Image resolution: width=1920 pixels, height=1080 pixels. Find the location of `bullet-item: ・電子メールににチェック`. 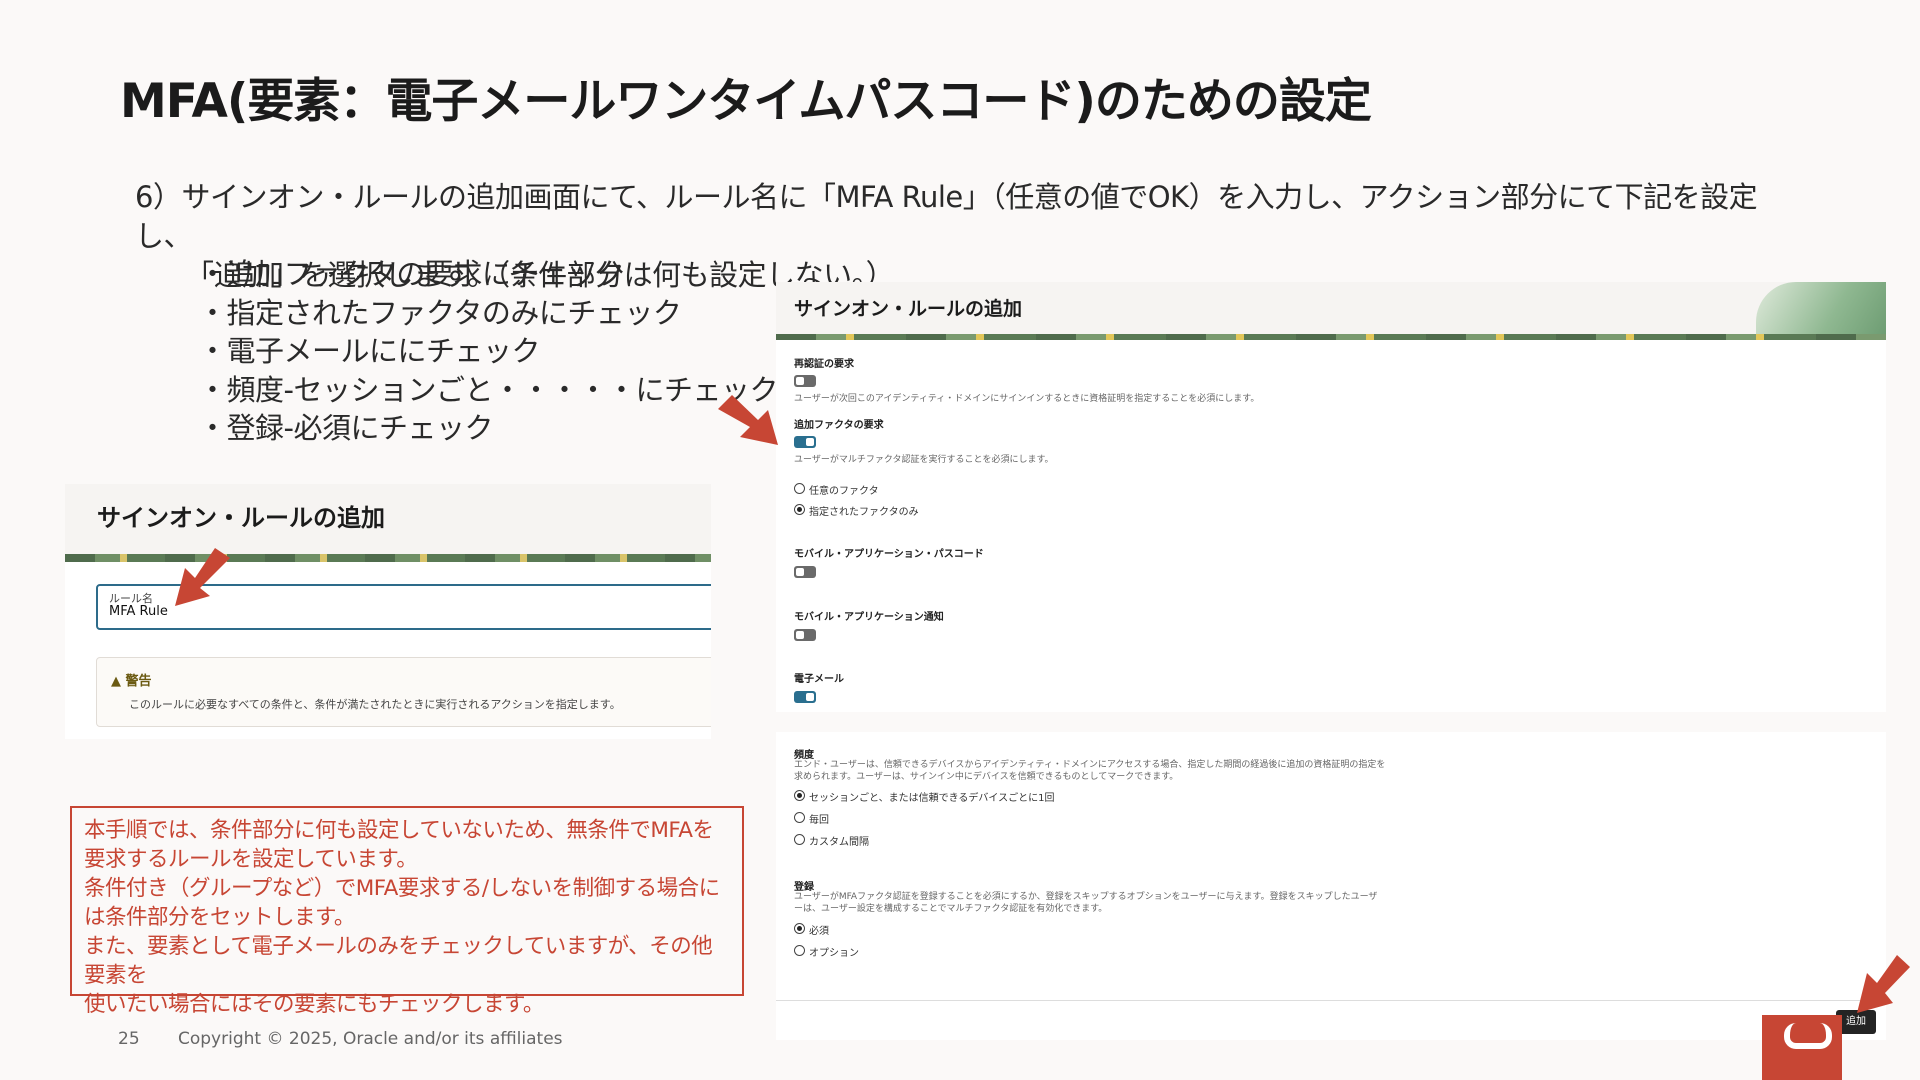

bullet-item: ・電子メールににチェック is located at coordinates (369, 351).